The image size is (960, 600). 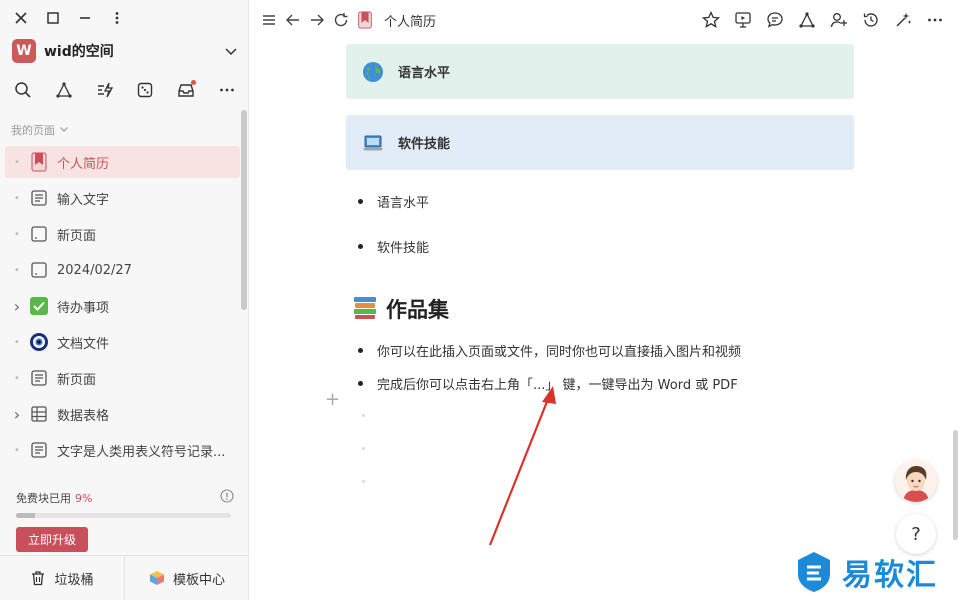 I want to click on search-icon, so click(x=23, y=90).